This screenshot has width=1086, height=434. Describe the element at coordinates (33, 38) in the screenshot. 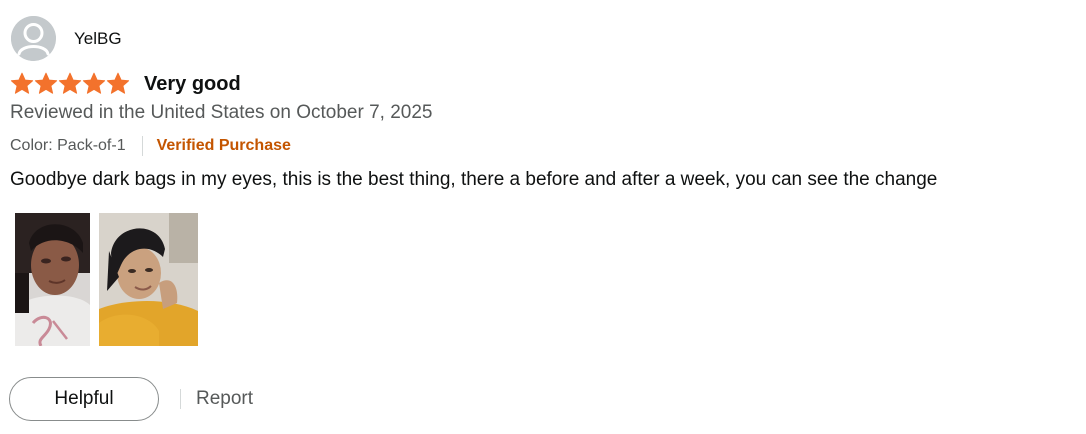

I see `avatar-icon` at that location.